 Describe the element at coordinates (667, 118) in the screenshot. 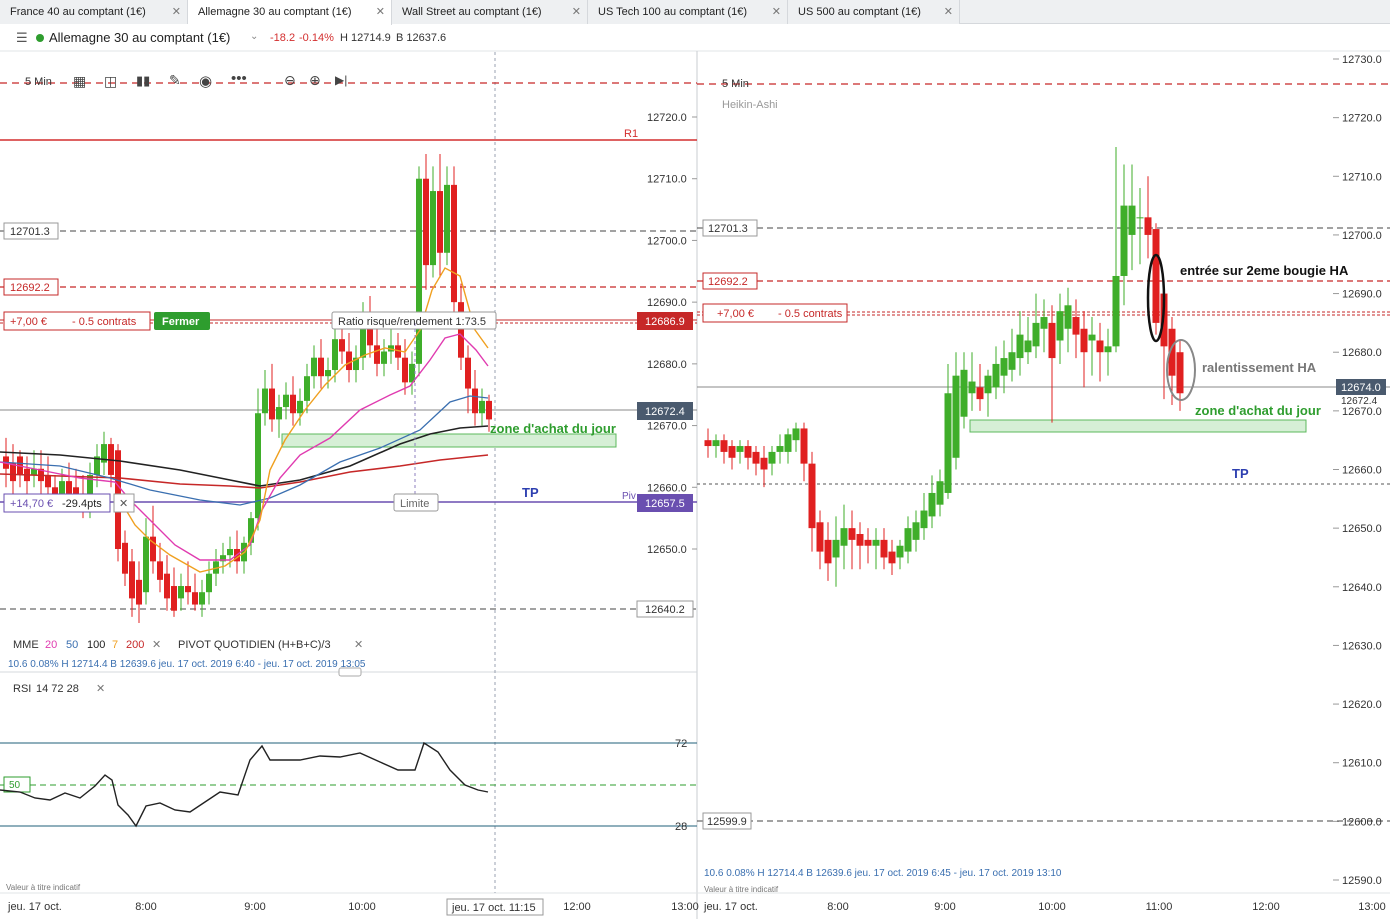

I see `price-axis-label: 12720.0` at that location.